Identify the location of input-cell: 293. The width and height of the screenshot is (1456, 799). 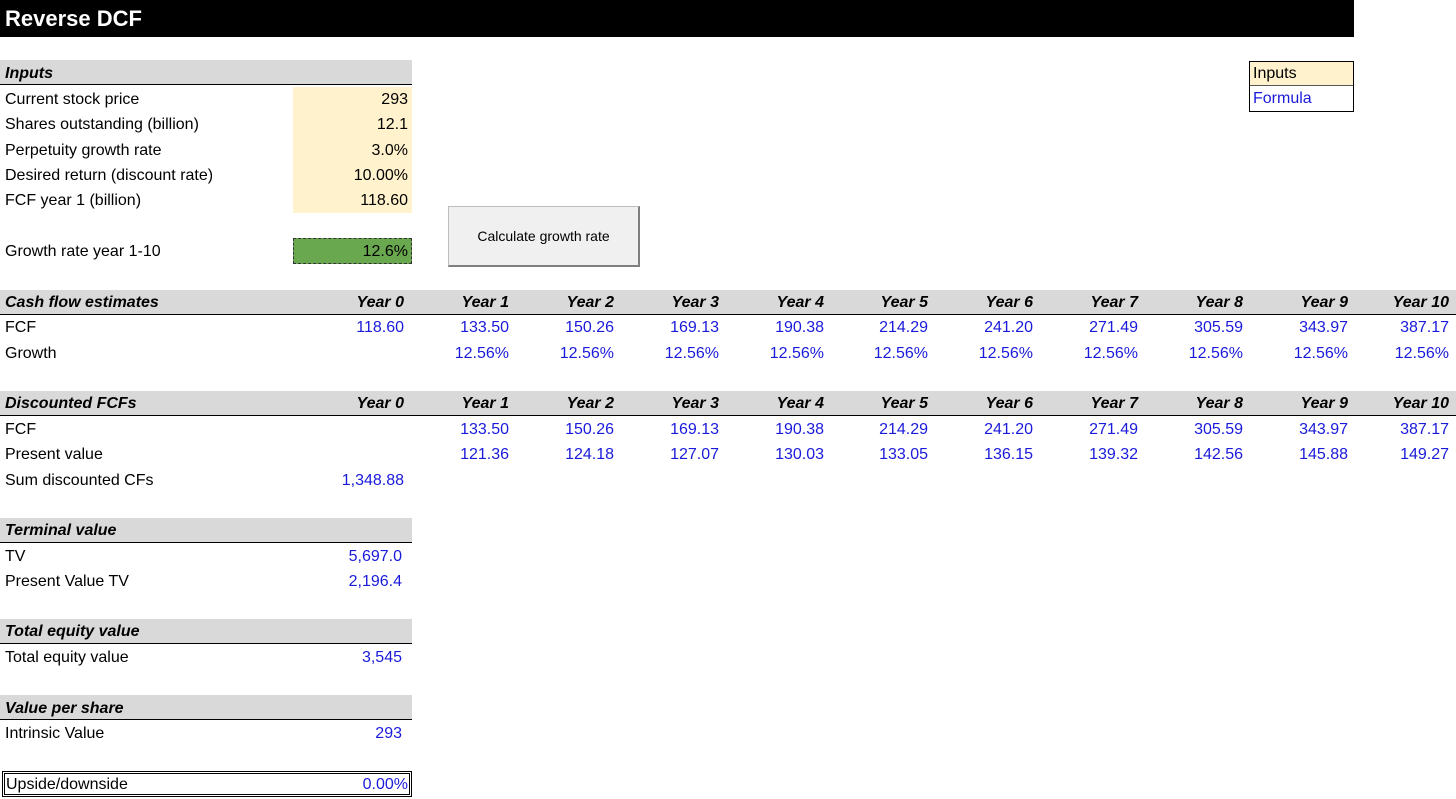
(350, 99).